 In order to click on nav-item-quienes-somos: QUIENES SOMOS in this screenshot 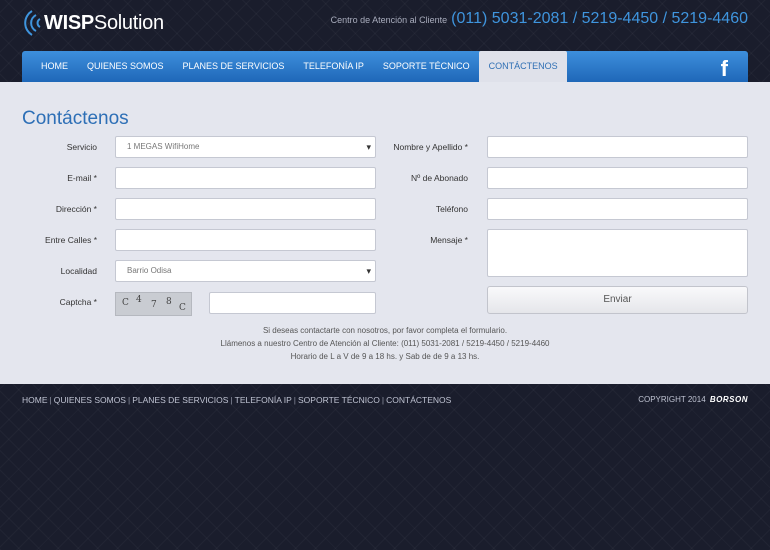, I will do `click(126, 66)`.